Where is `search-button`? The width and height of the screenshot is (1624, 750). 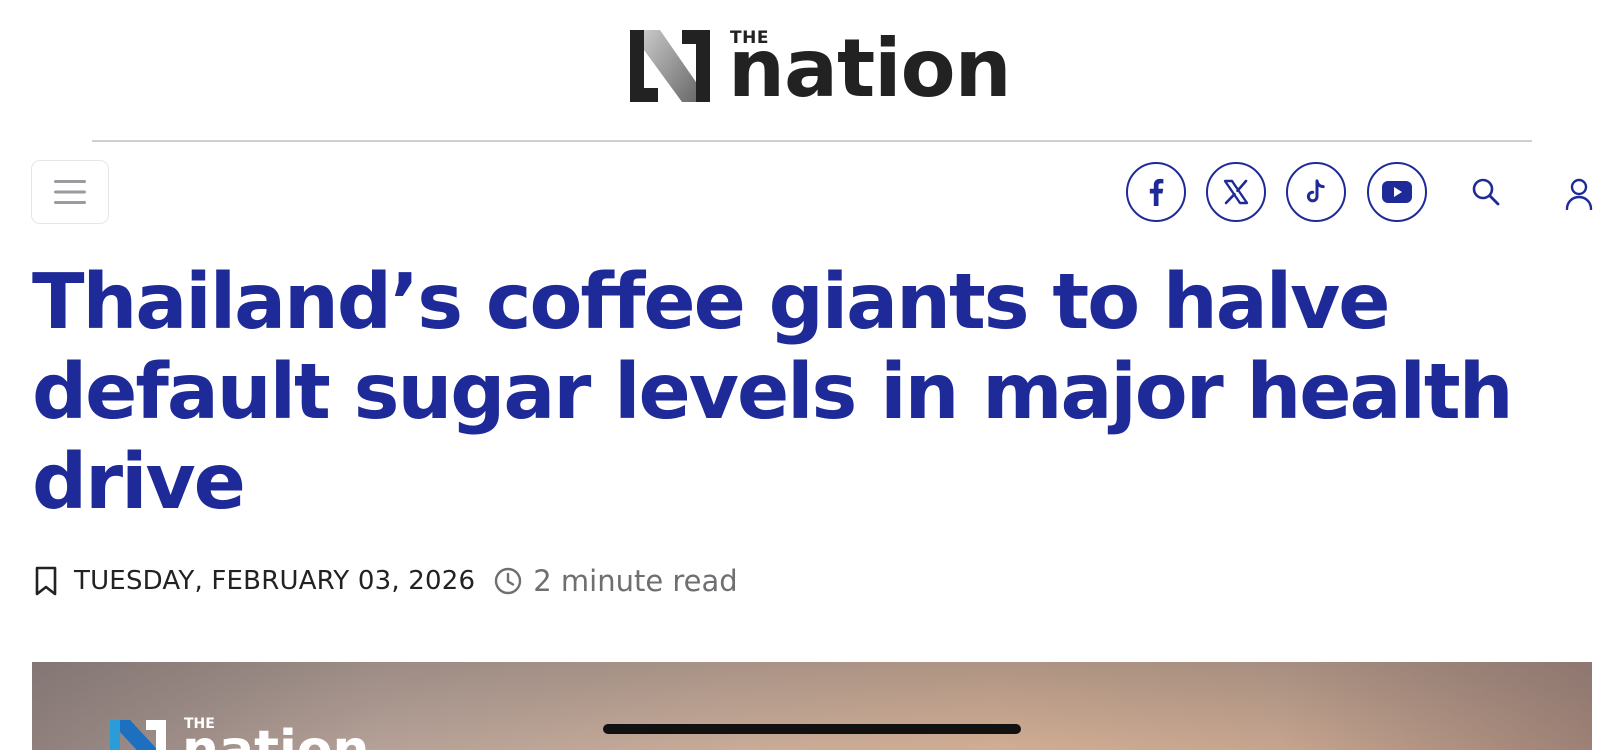
search-button is located at coordinates (1486, 192).